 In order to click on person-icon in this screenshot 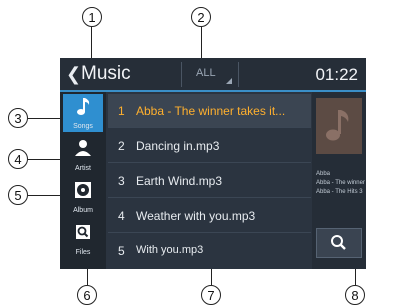, I will do `click(83, 148)`.